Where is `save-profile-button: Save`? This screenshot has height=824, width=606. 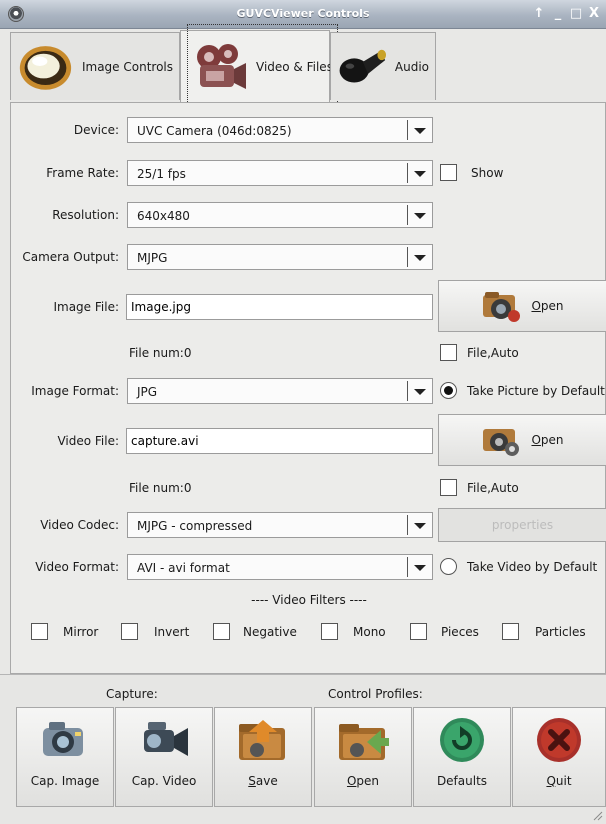 save-profile-button: Save is located at coordinates (263, 757).